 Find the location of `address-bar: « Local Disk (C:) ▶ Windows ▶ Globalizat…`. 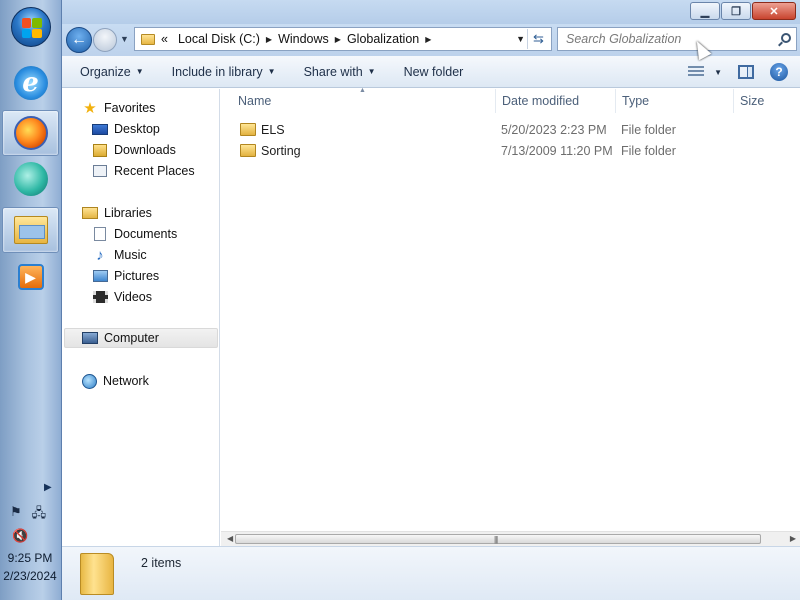

address-bar: « Local Disk (C:) ▶ Windows ▶ Globalizat… is located at coordinates (343, 39).